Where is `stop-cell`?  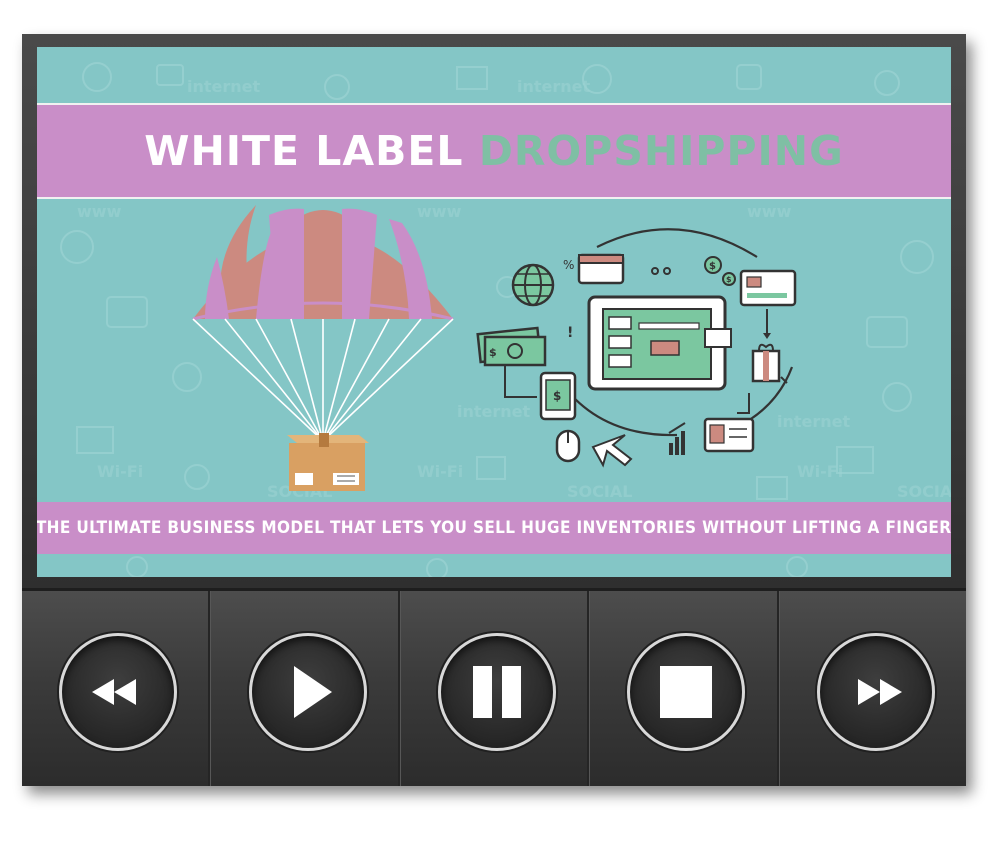 stop-cell is located at coordinates (684, 688).